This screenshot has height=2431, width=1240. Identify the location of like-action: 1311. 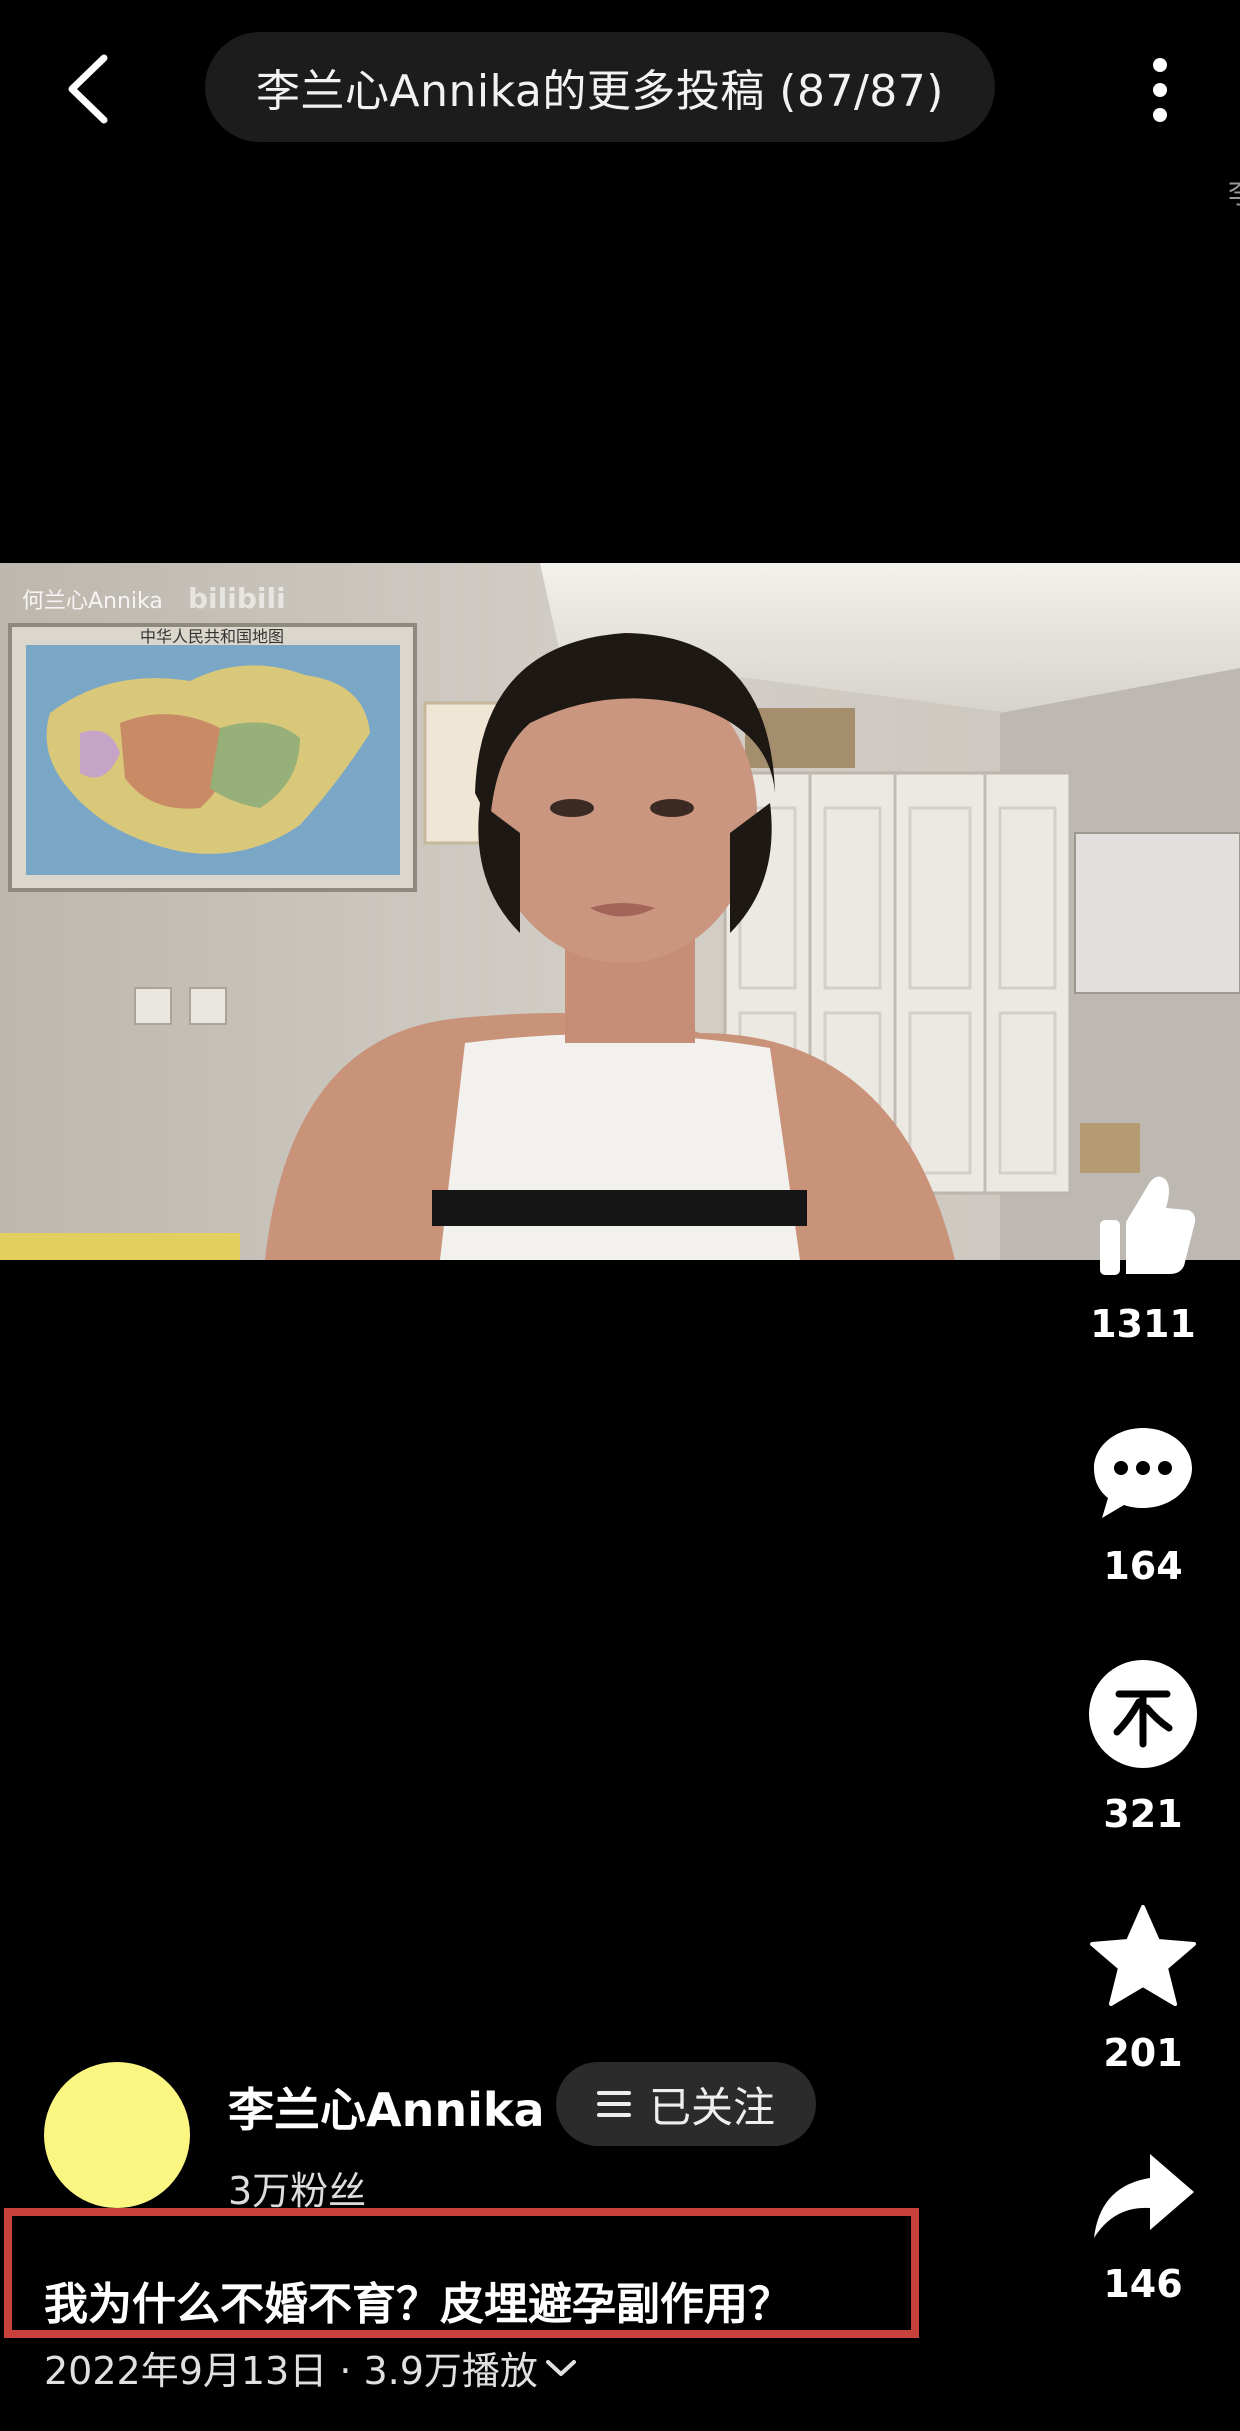
(1143, 1258).